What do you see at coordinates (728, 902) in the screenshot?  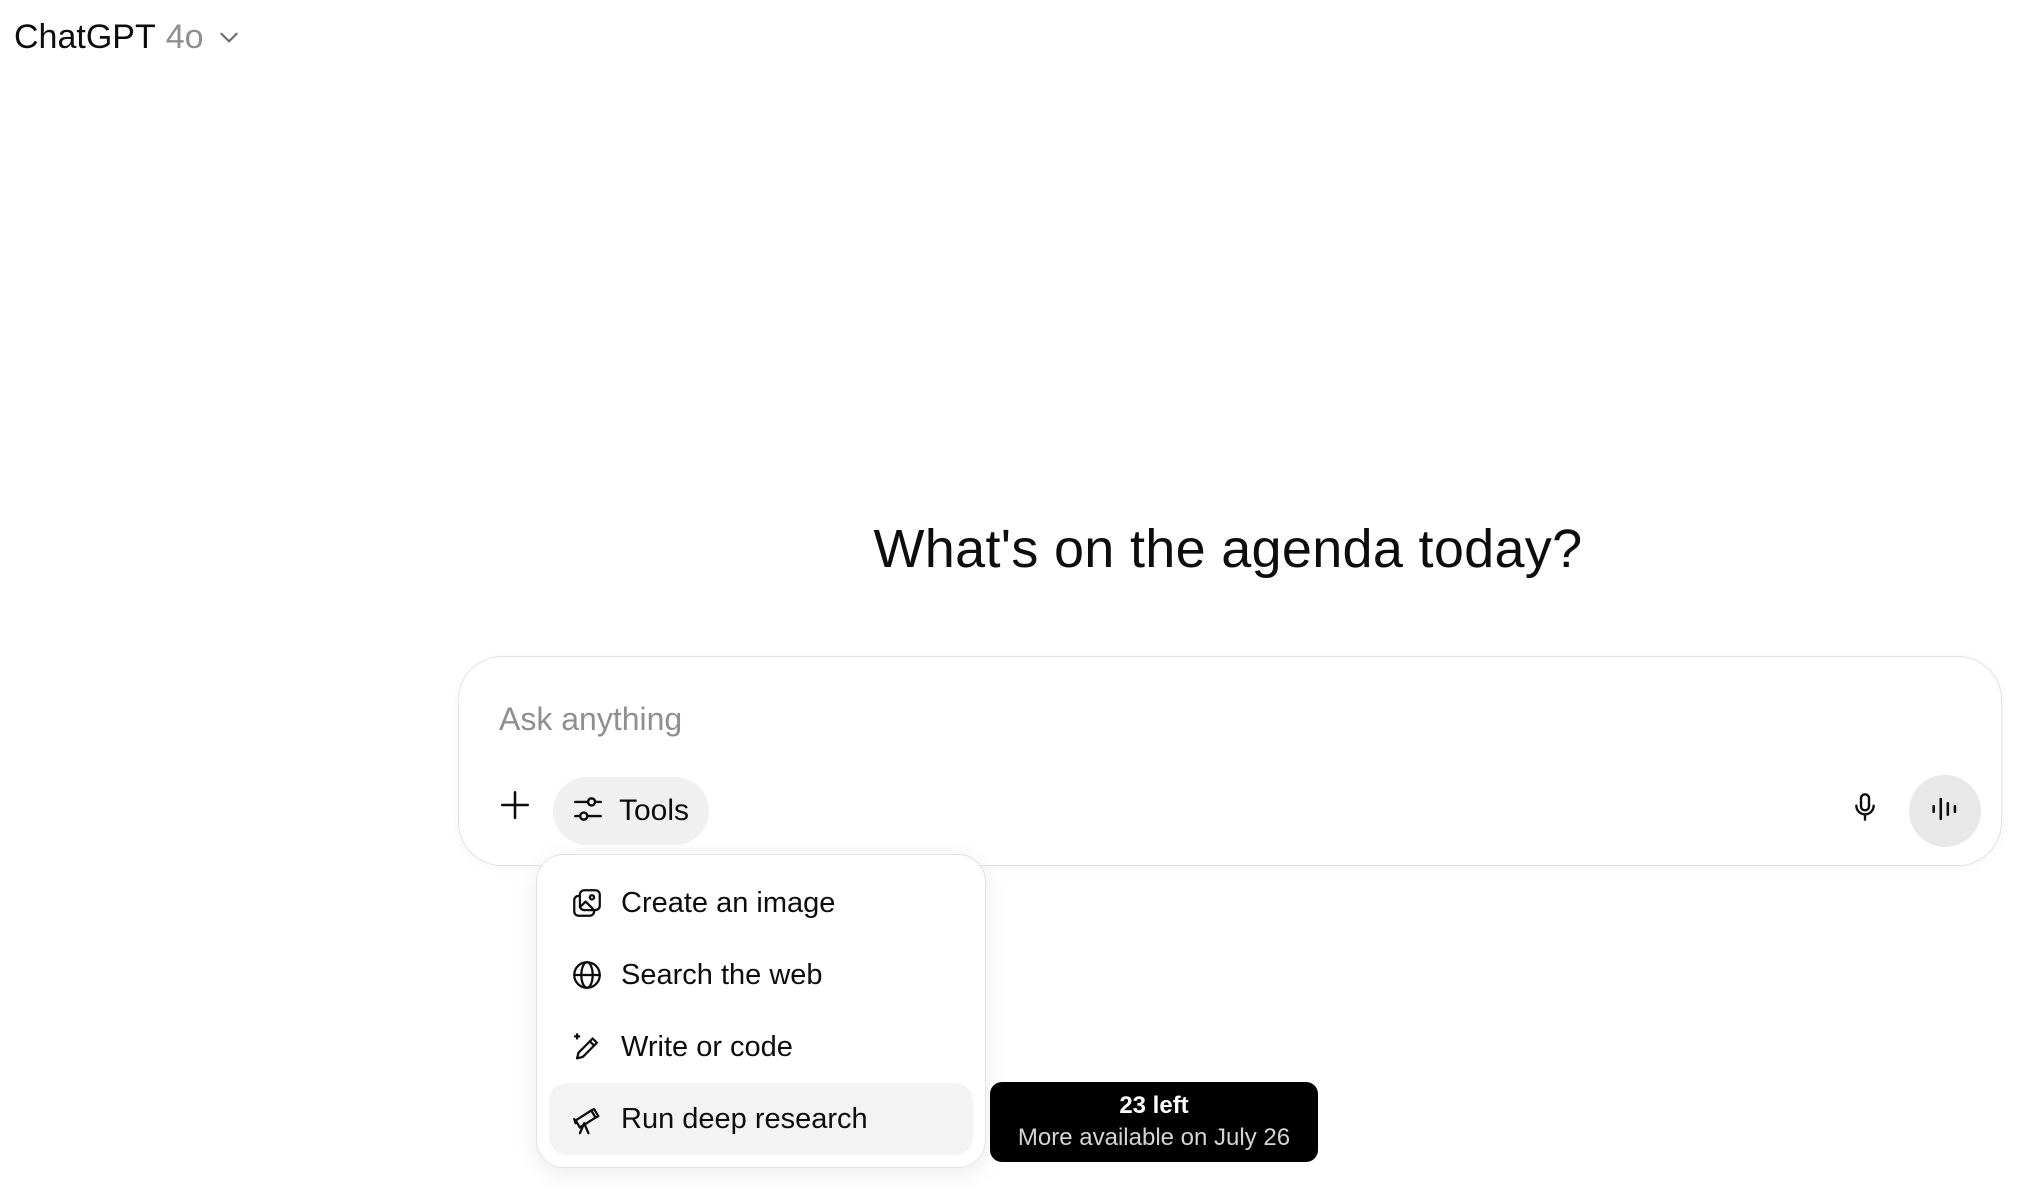 I see `menu-item-label: Create an image` at bounding box center [728, 902].